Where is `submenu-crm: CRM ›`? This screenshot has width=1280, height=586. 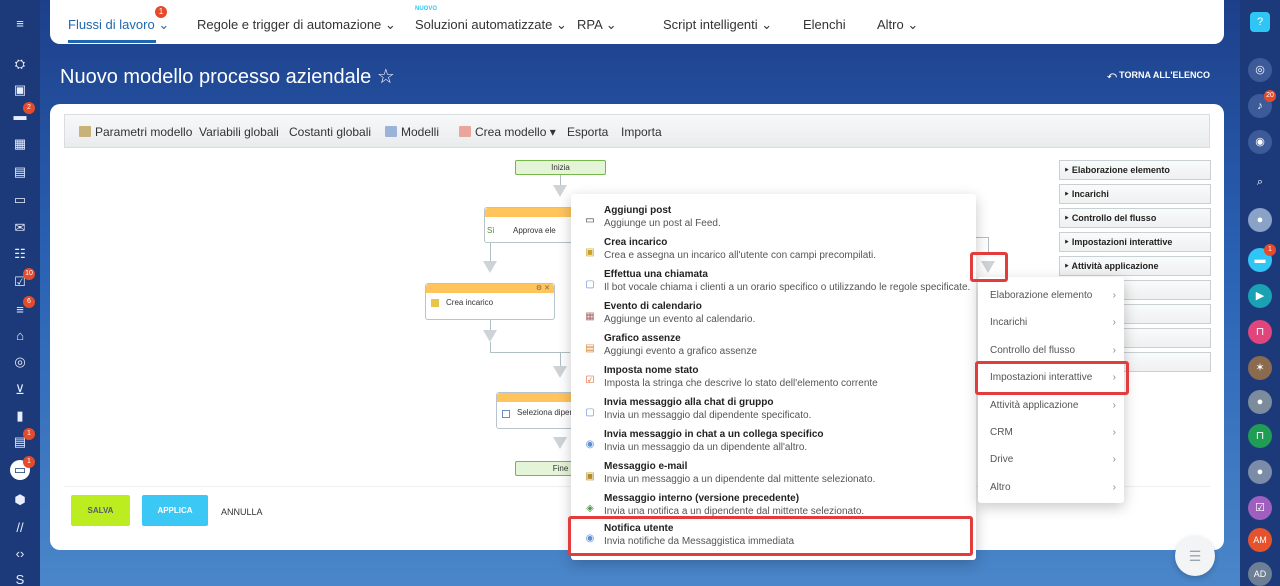 submenu-crm: CRM › is located at coordinates (1054, 432).